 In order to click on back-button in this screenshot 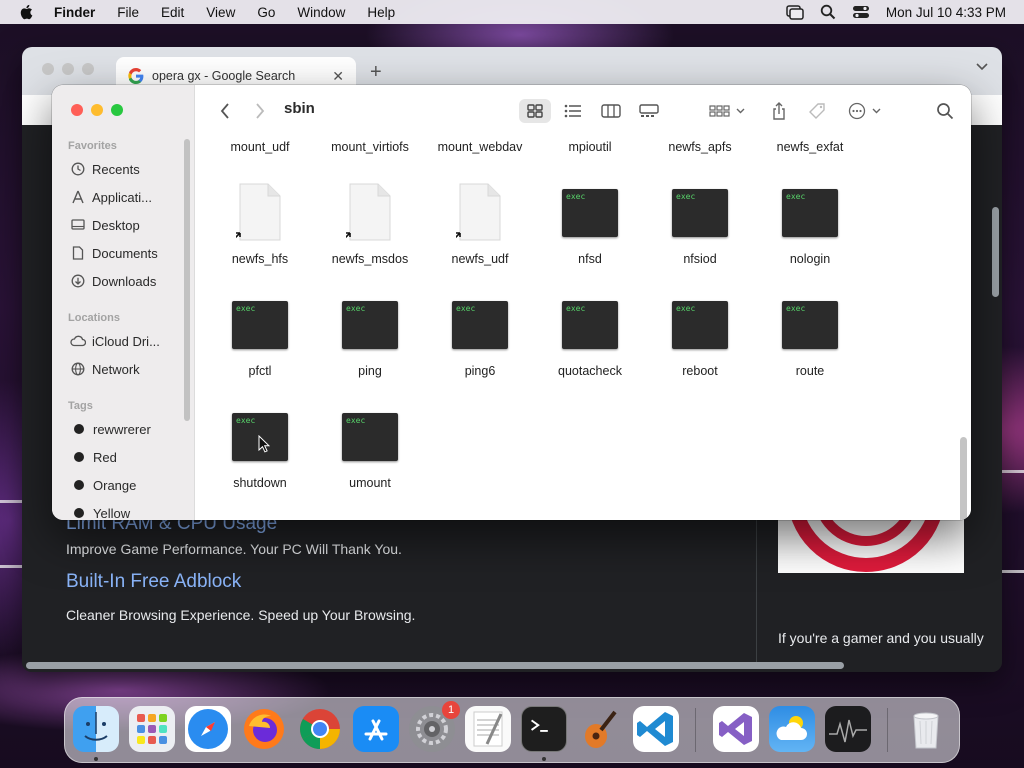, I will do `click(225, 111)`.